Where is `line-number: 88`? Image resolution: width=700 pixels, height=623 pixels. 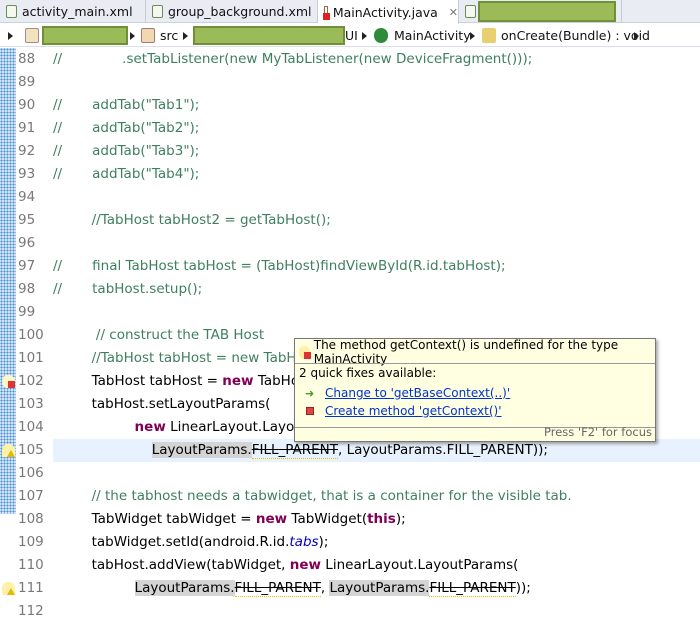 line-number: 88 is located at coordinates (27, 59).